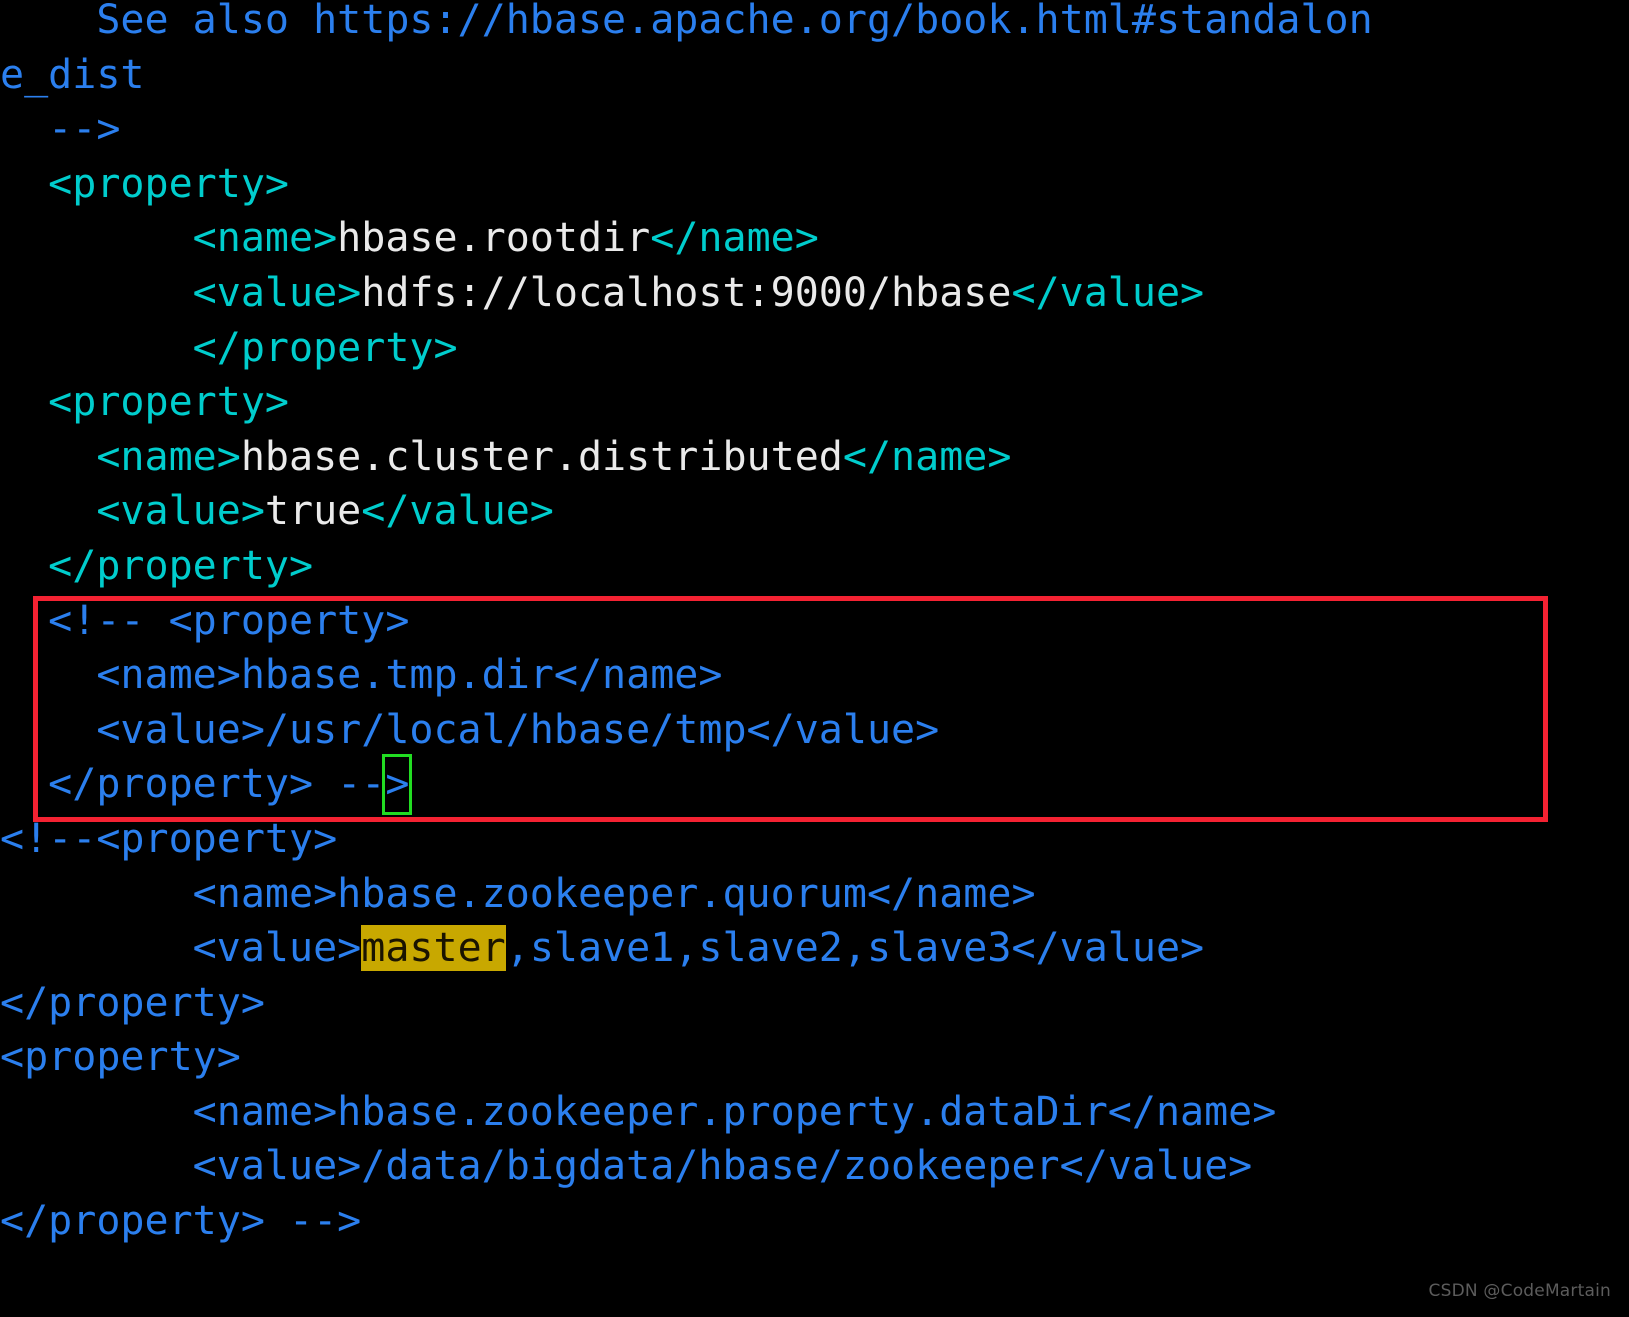 This screenshot has height=1317, width=1629. I want to click on highlighted-search-match: master, so click(433, 948).